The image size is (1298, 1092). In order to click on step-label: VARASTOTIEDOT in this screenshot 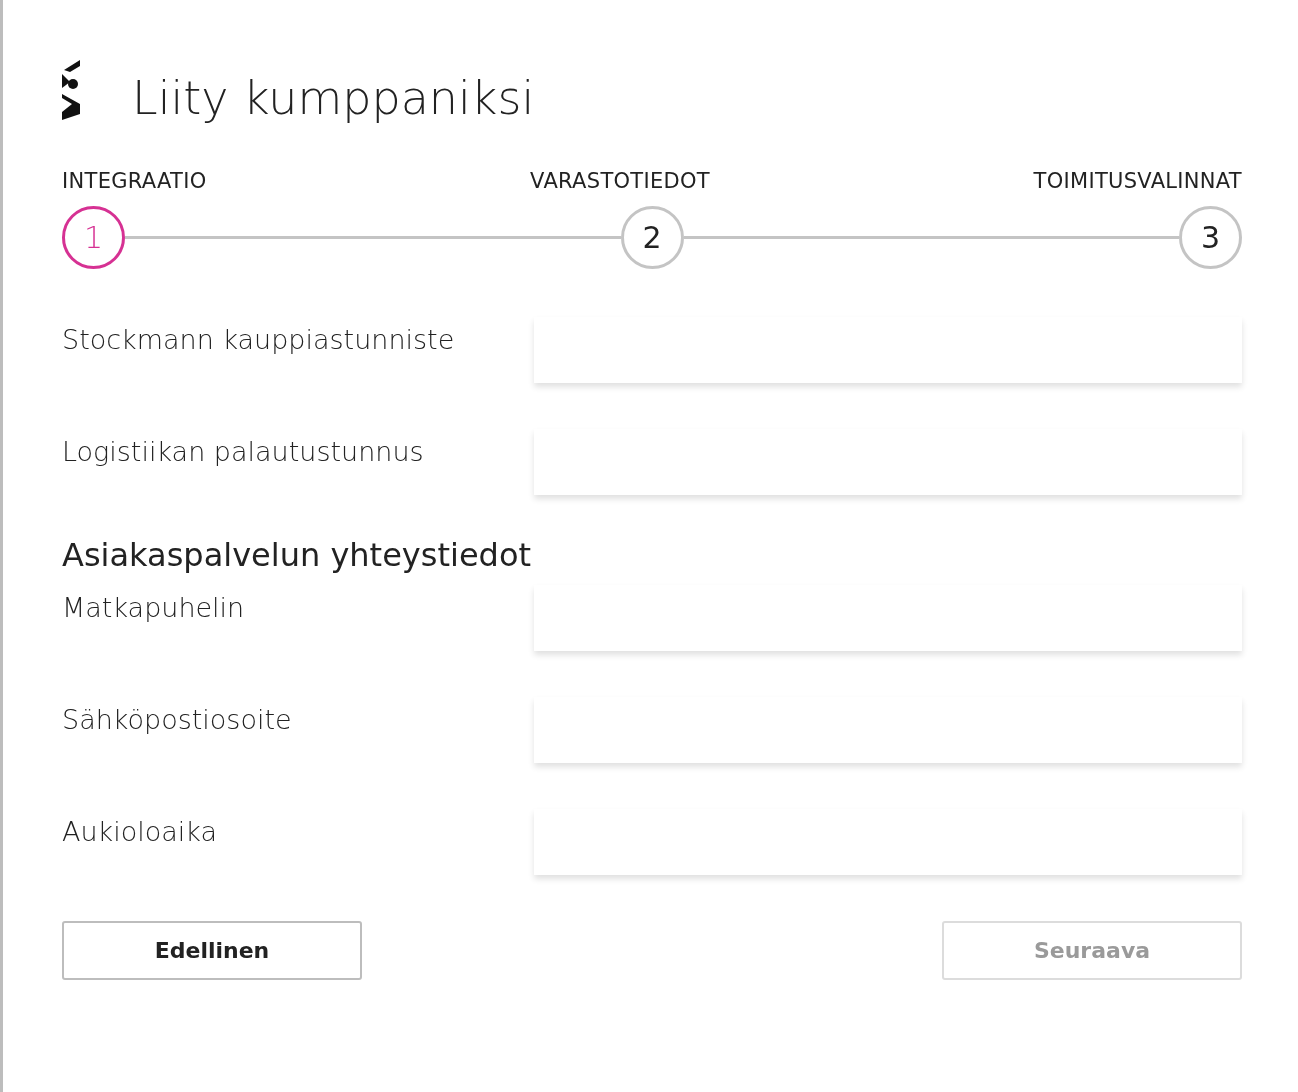, I will do `click(620, 181)`.